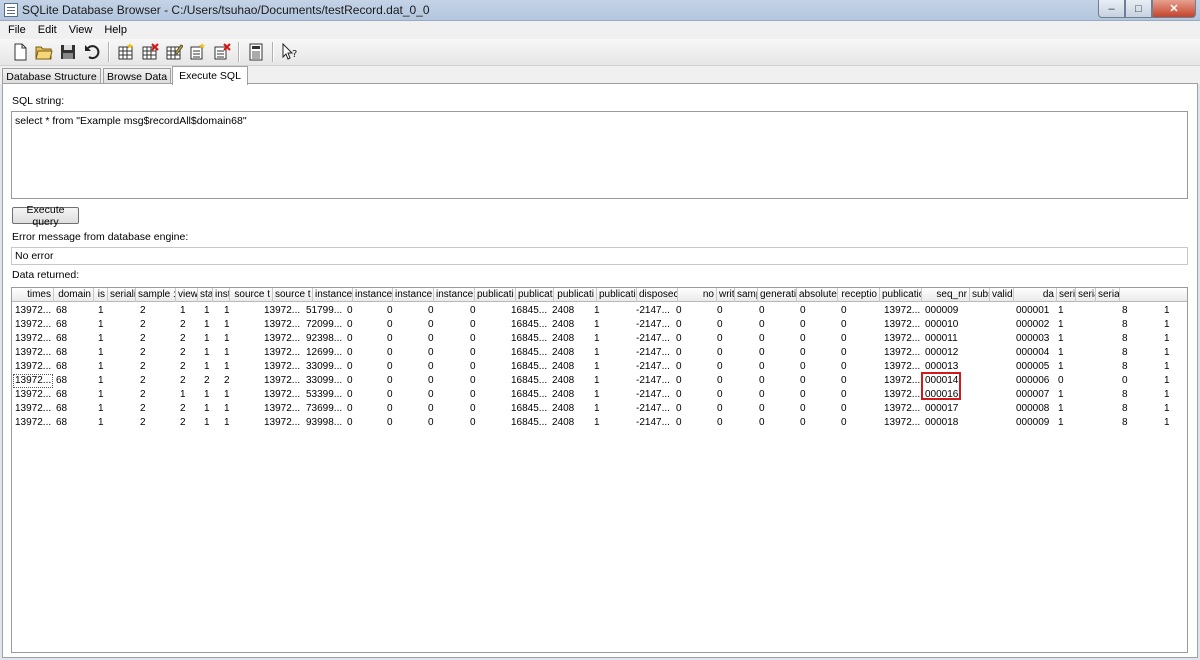 Image resolution: width=1200 pixels, height=660 pixels. Describe the element at coordinates (943, 353) in the screenshot. I see `table-cell: 000012` at that location.